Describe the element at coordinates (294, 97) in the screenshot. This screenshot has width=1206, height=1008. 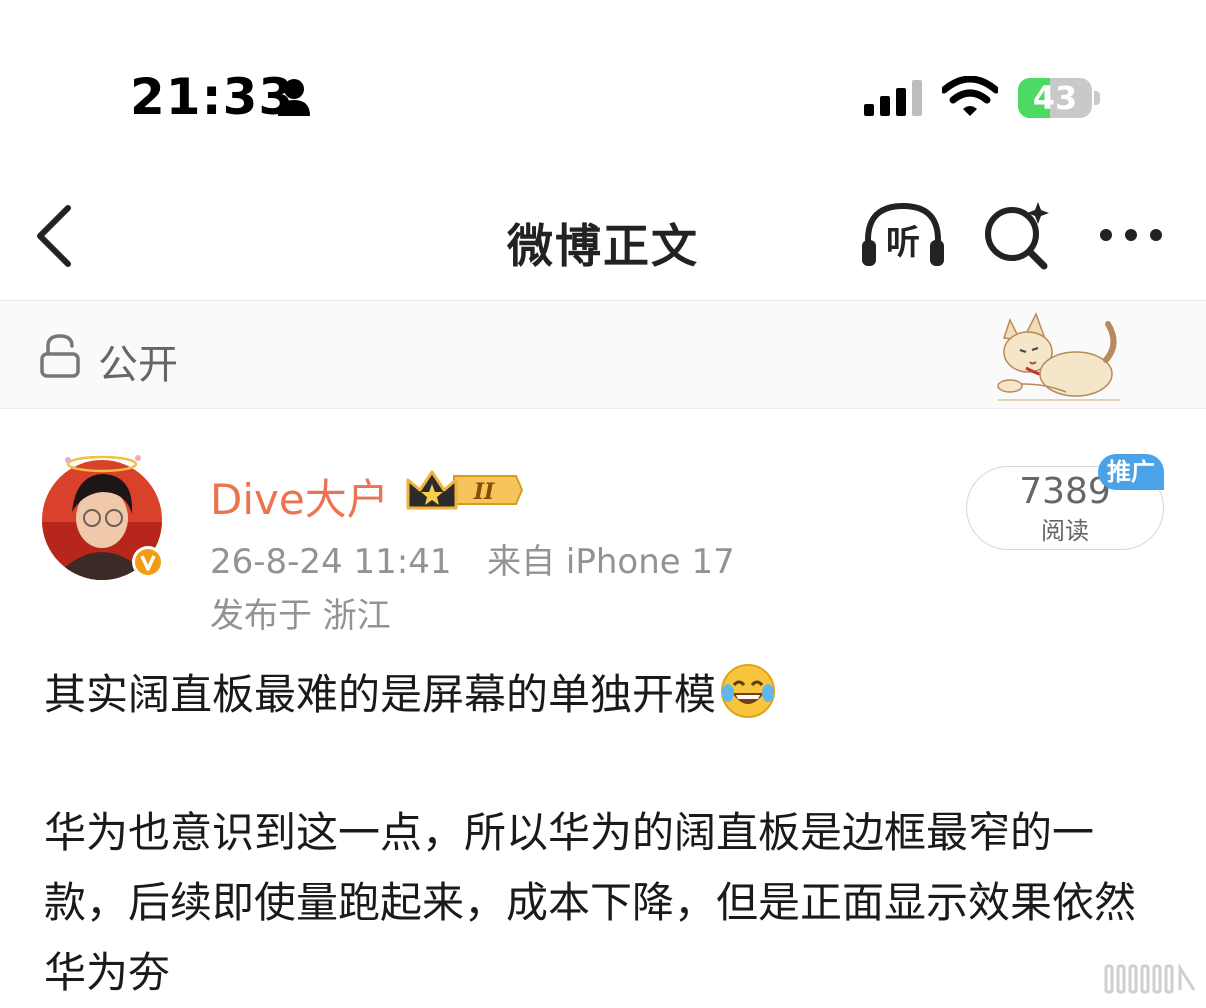
I see `person-icon` at that location.